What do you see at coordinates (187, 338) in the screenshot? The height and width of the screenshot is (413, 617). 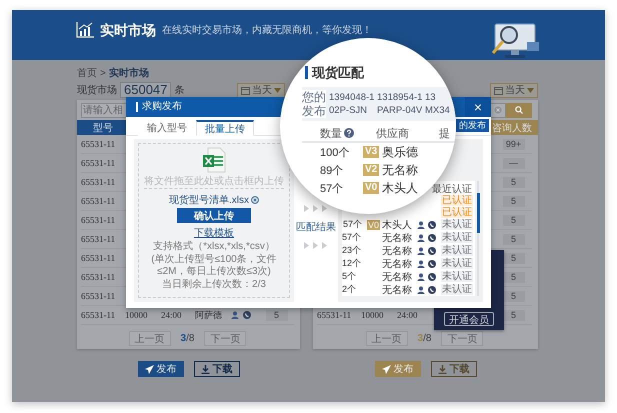 I see `page-indicator: 3/8` at bounding box center [187, 338].